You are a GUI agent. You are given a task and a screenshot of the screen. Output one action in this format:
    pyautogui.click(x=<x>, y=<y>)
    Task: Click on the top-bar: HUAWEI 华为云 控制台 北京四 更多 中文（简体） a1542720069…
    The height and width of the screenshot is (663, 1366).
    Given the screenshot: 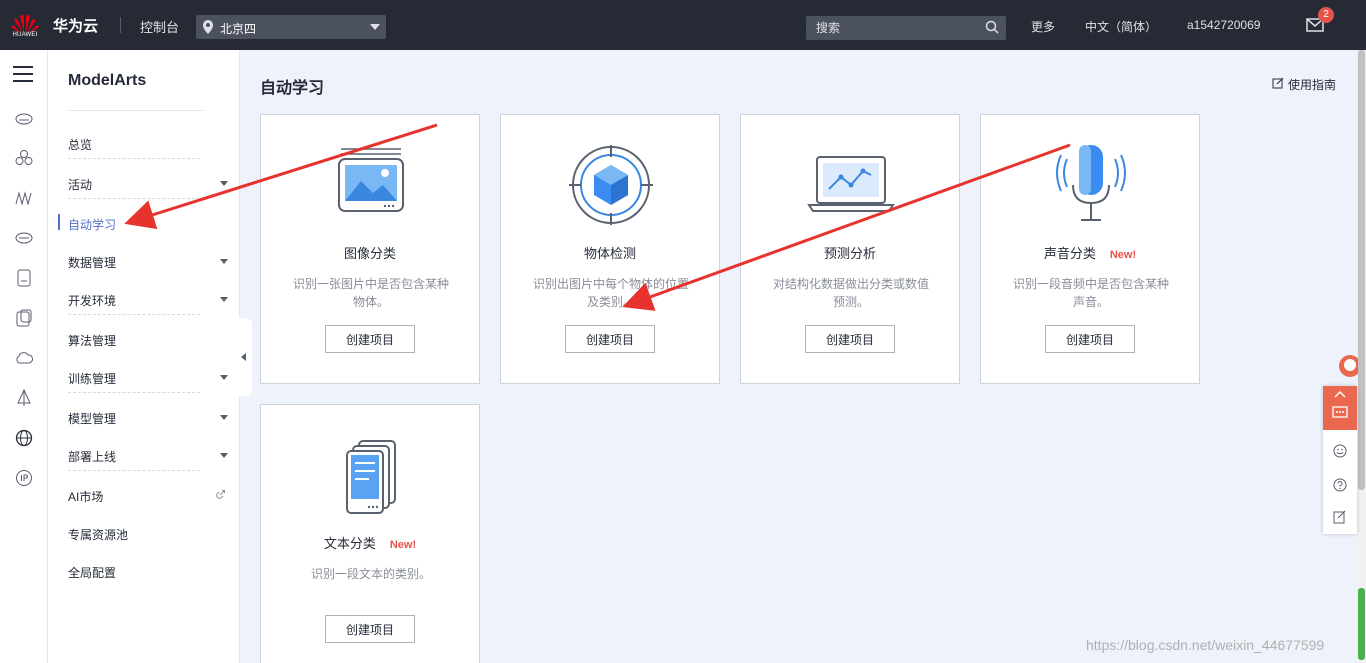 What is the action you would take?
    pyautogui.click(x=683, y=25)
    